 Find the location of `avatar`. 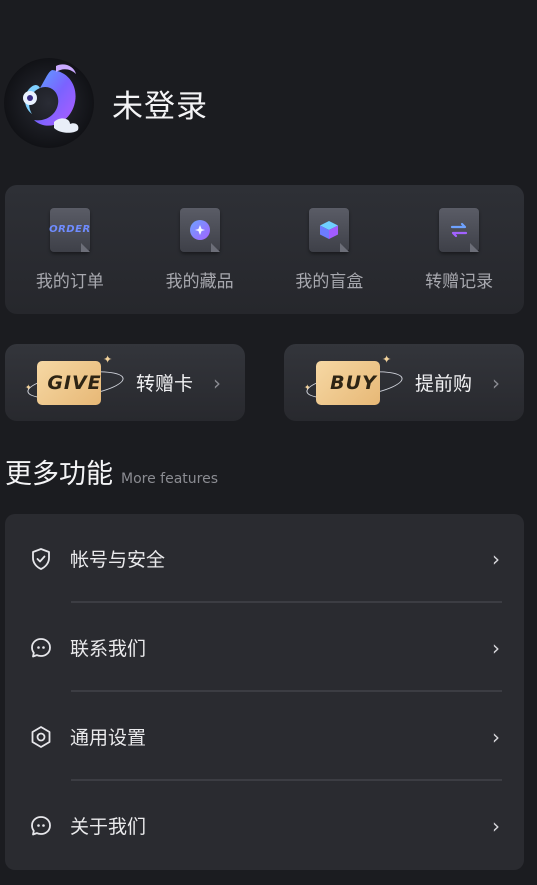

avatar is located at coordinates (49, 103).